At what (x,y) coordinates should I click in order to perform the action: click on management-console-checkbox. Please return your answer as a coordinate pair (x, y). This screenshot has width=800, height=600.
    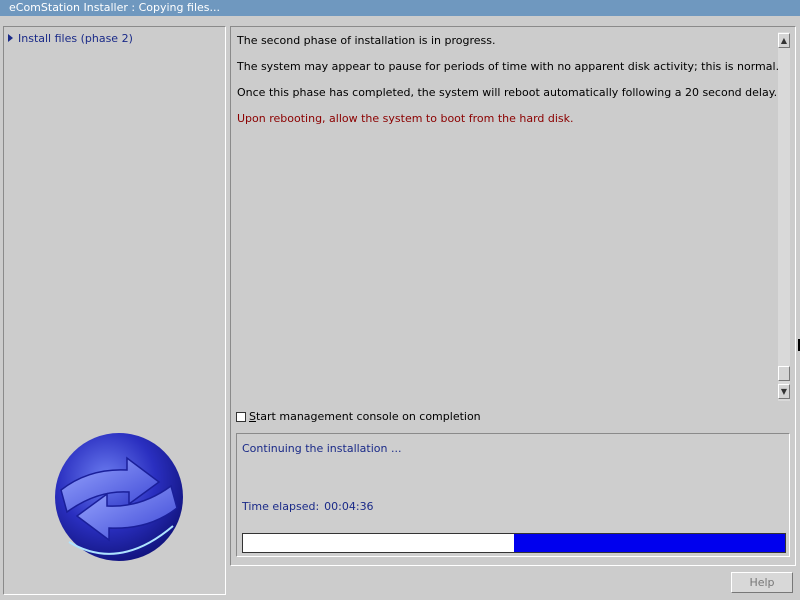
    Looking at the image, I should click on (241, 417).